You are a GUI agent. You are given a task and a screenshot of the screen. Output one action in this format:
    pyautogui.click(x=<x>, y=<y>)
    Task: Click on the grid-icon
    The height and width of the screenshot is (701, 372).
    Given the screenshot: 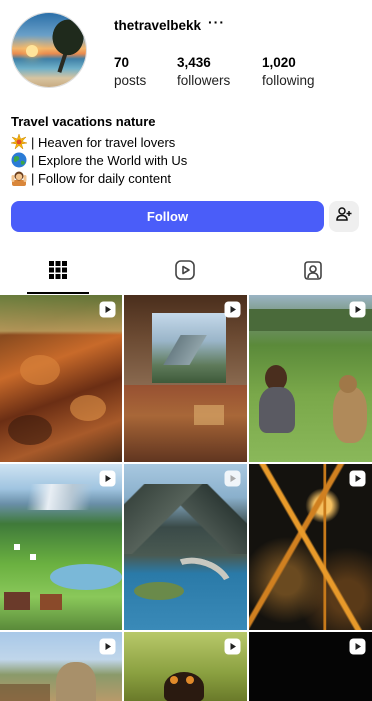 What is the action you would take?
    pyautogui.click(x=58, y=272)
    